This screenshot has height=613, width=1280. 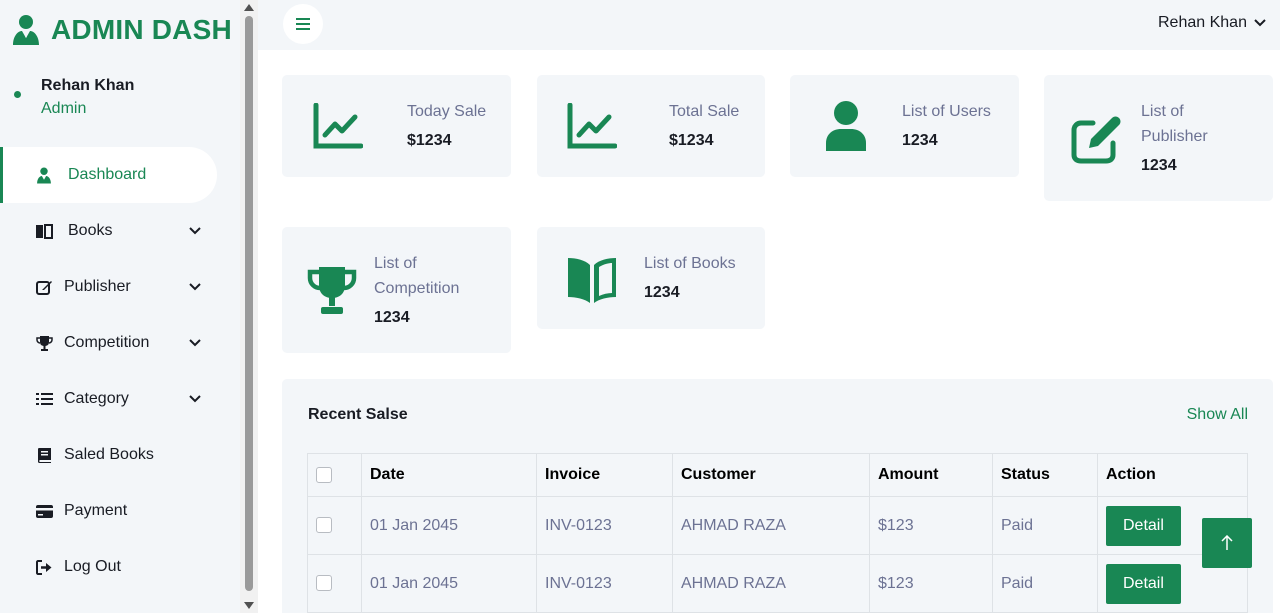 I want to click on scroll-up-arrow-icon, so click(x=249, y=7).